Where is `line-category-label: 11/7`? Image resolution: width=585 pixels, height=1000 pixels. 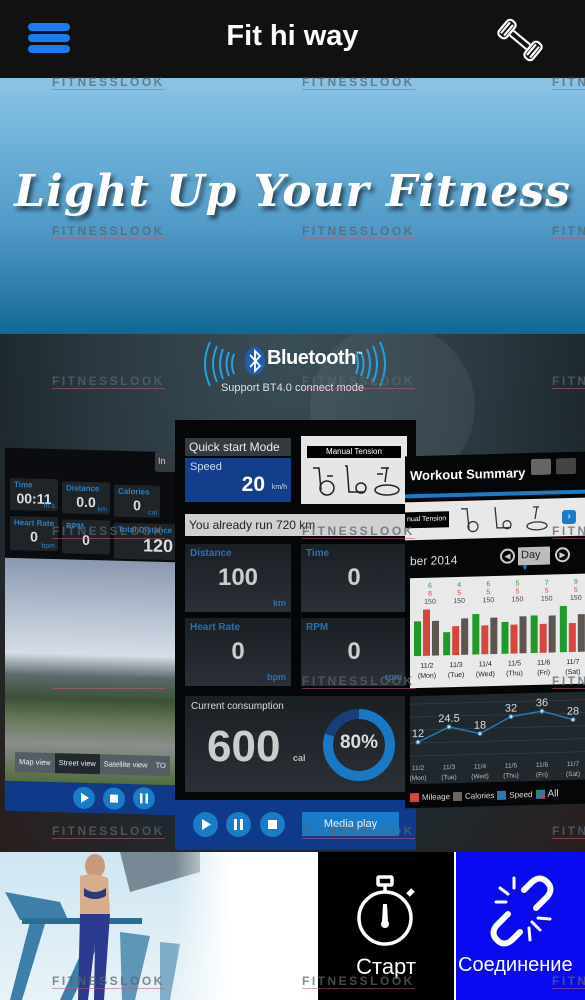 line-category-label: 11/7 is located at coordinates (573, 764).